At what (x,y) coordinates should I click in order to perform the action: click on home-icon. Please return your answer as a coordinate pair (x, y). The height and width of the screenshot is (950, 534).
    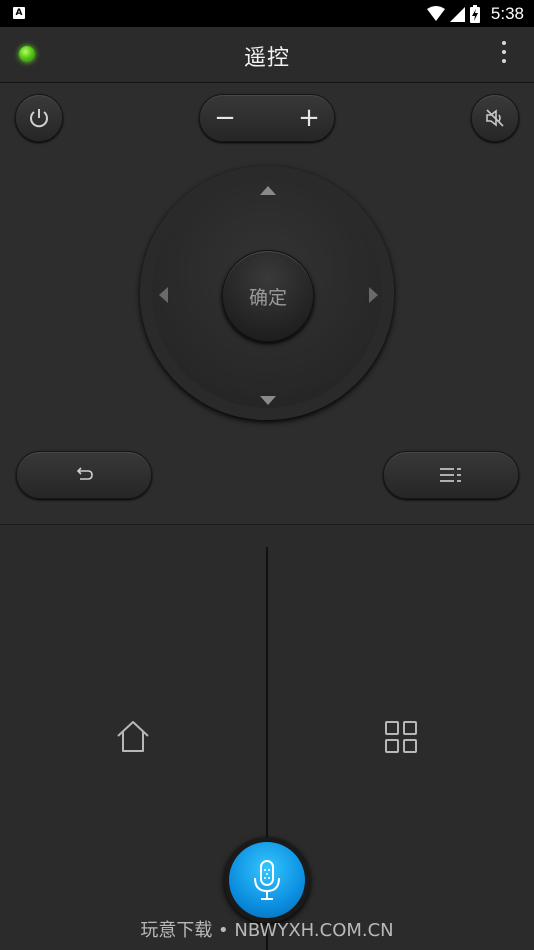
    Looking at the image, I should click on (133, 736).